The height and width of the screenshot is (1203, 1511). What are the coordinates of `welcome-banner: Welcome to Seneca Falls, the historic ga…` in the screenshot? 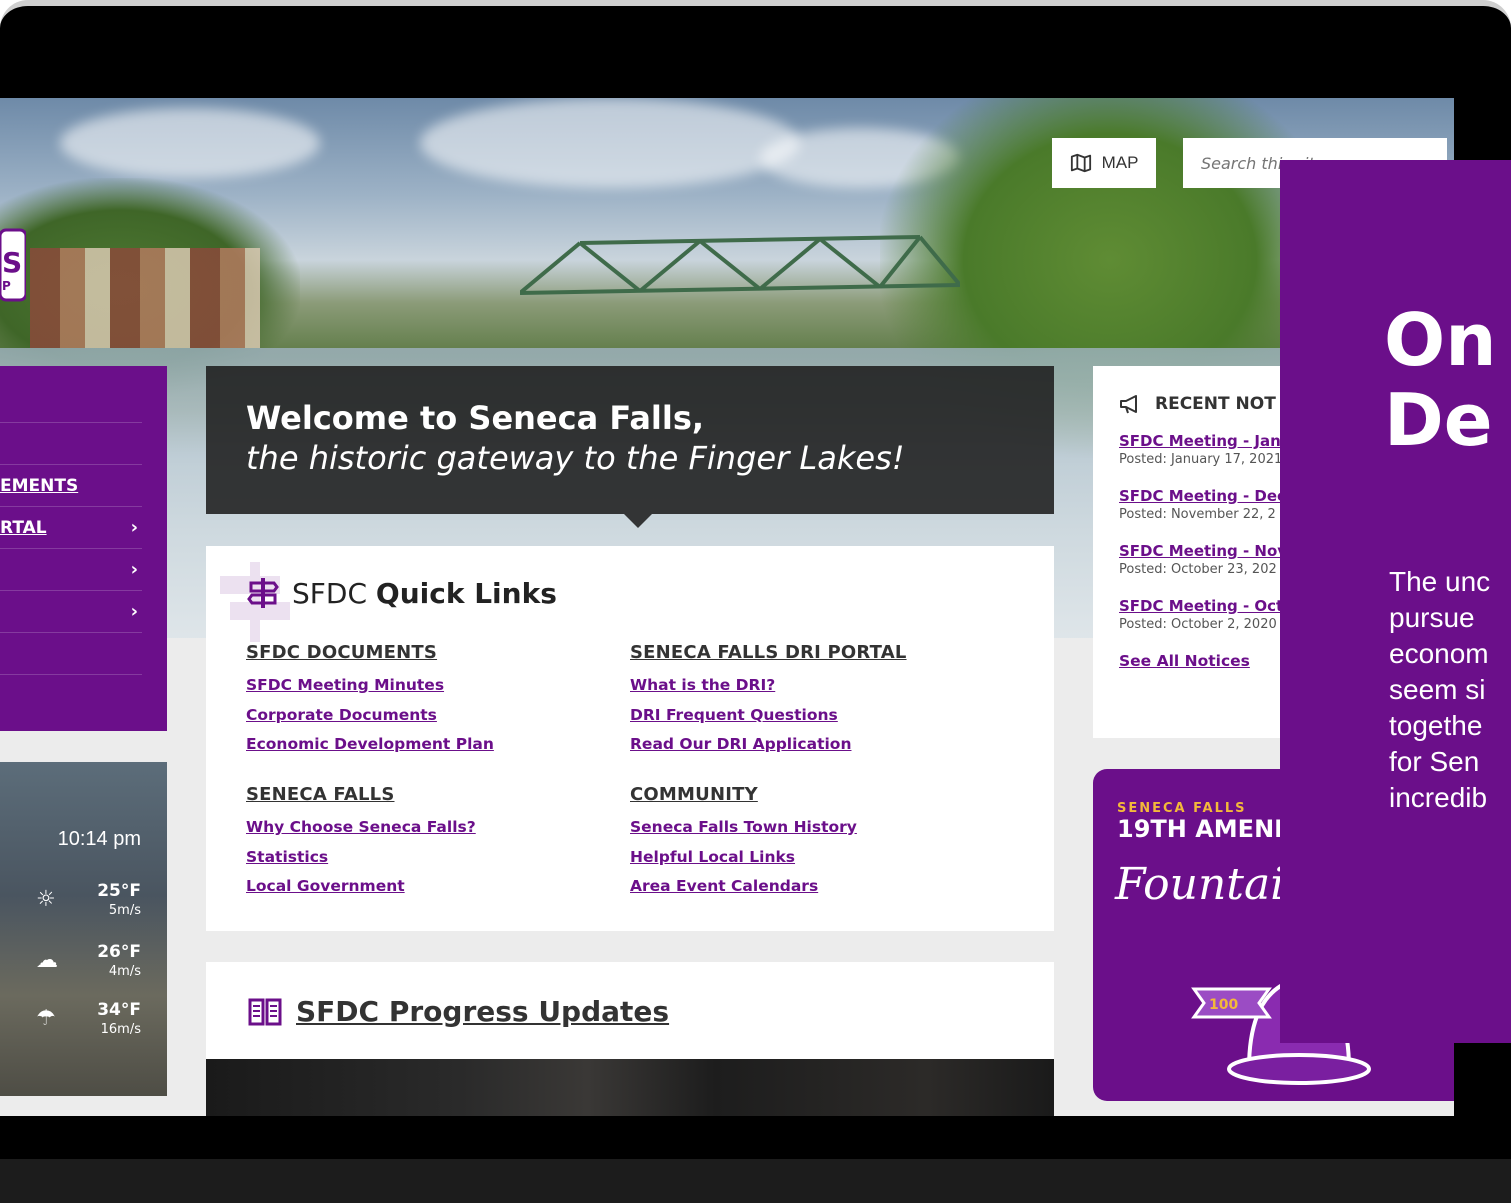 It's located at (630, 447).